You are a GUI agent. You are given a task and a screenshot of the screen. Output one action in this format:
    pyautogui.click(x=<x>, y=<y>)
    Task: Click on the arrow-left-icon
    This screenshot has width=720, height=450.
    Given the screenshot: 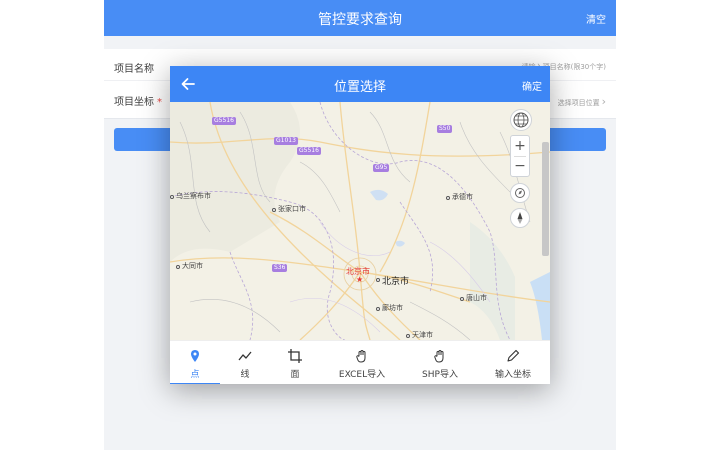 What is the action you would take?
    pyautogui.click(x=188, y=84)
    